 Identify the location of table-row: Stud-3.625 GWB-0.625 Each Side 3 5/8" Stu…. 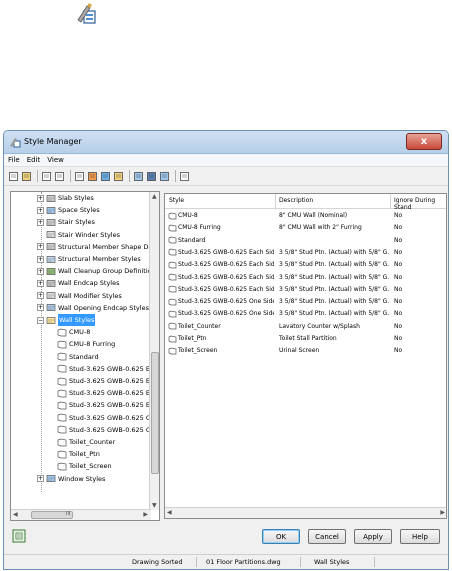
(305, 253).